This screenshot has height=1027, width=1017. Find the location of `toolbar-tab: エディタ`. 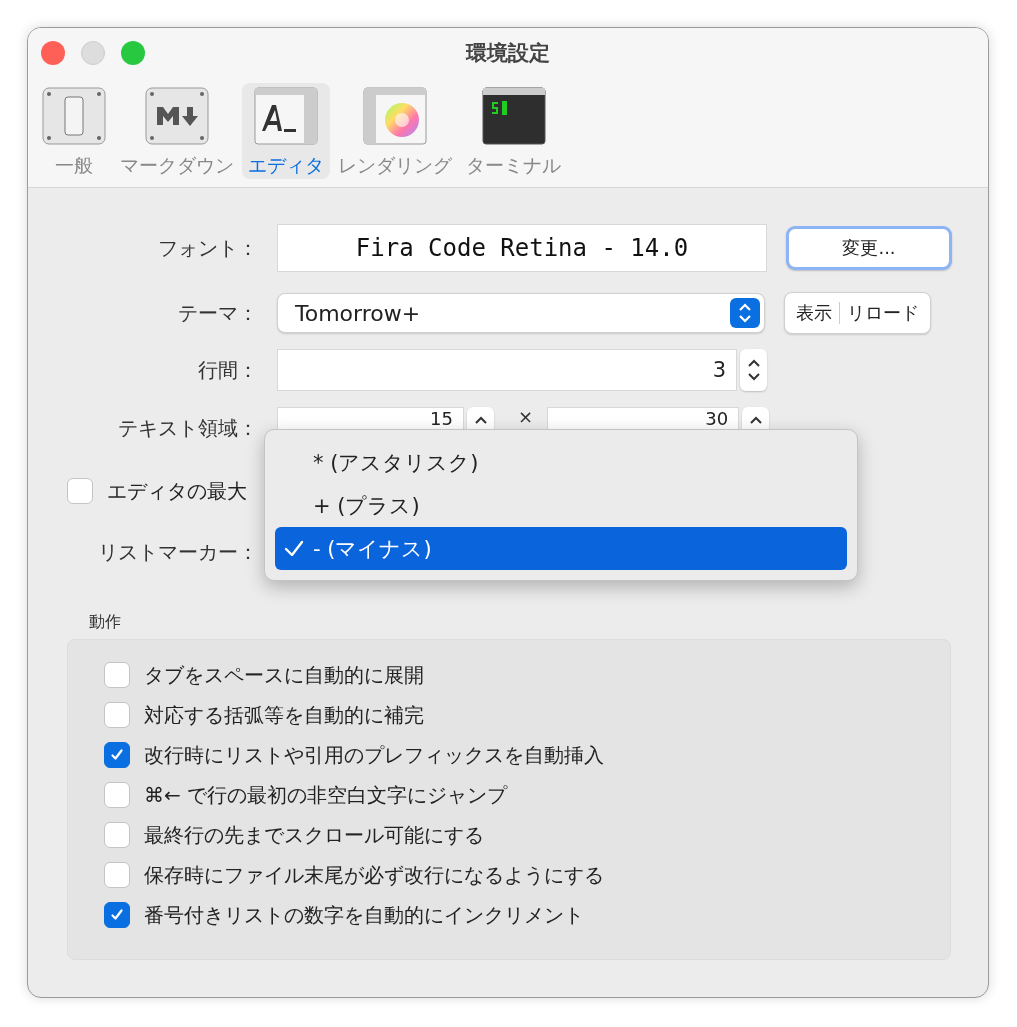

toolbar-tab: エディタ is located at coordinates (286, 131).